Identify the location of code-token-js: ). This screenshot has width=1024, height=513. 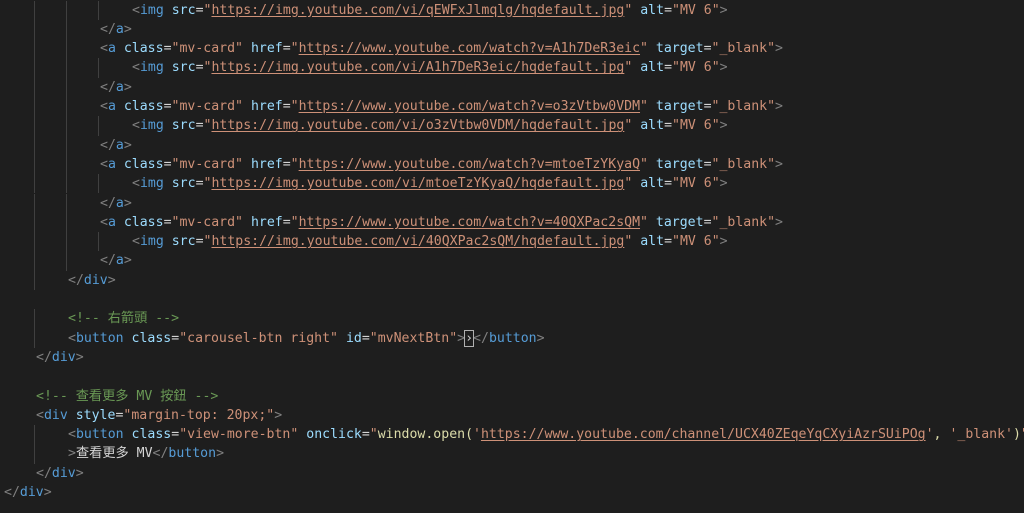
(1016, 435).